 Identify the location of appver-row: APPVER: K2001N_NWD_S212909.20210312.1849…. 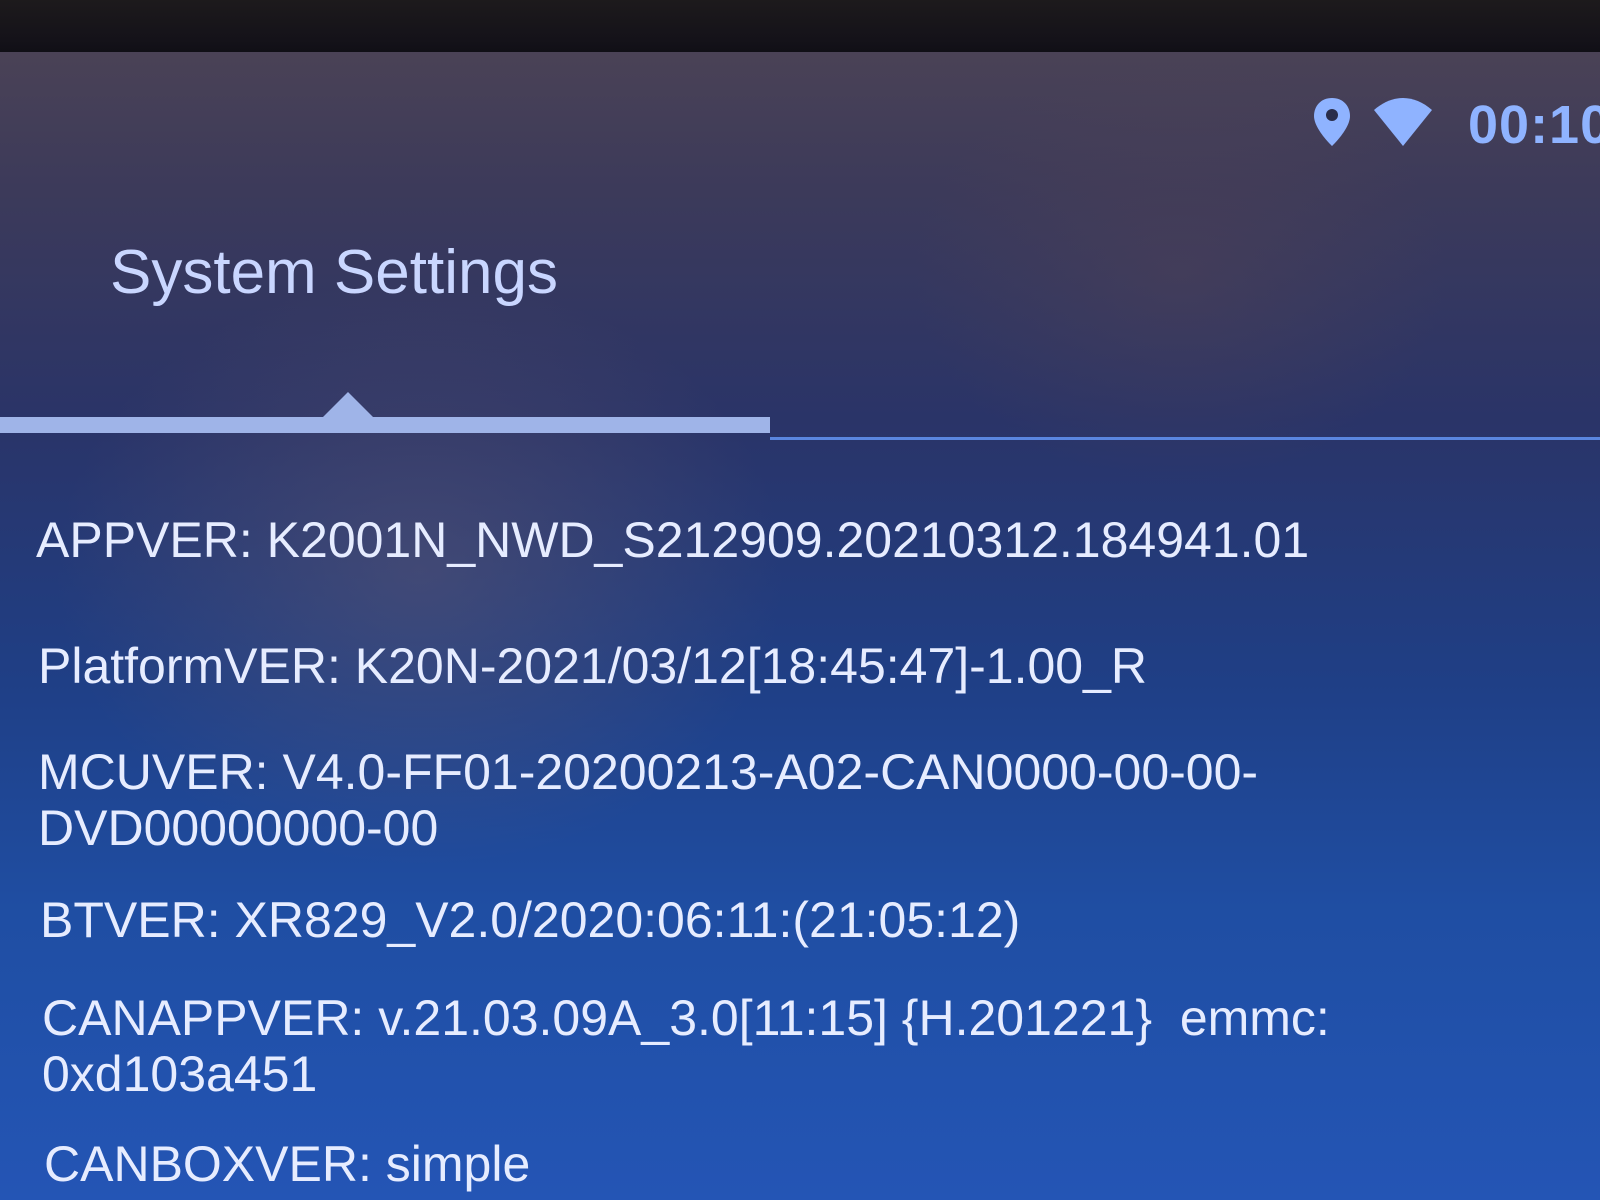
(672, 540).